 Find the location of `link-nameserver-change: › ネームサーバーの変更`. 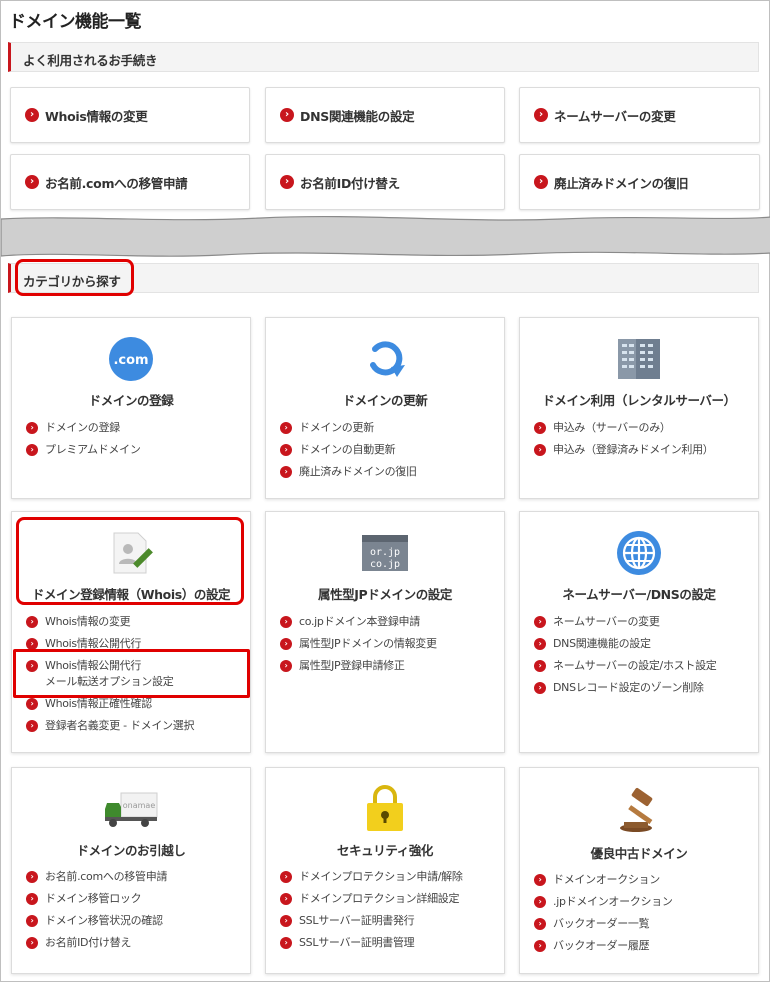

link-nameserver-change: › ネームサーバーの変更 is located at coordinates (642, 622).